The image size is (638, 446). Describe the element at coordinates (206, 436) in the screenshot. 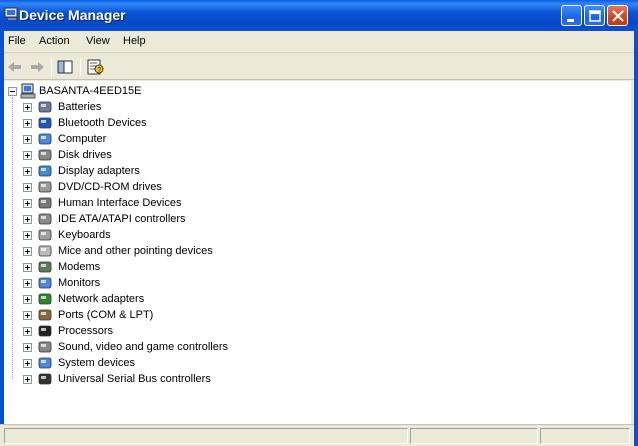

I see `status-pane-main` at that location.